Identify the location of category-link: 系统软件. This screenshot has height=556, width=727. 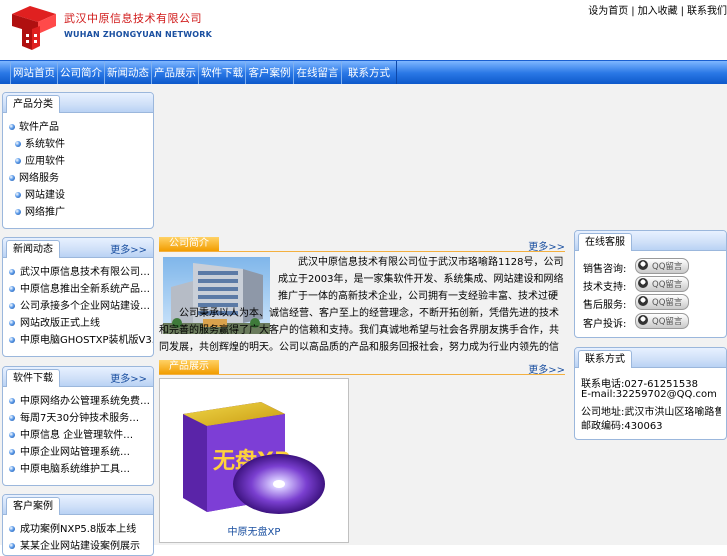
(45, 144).